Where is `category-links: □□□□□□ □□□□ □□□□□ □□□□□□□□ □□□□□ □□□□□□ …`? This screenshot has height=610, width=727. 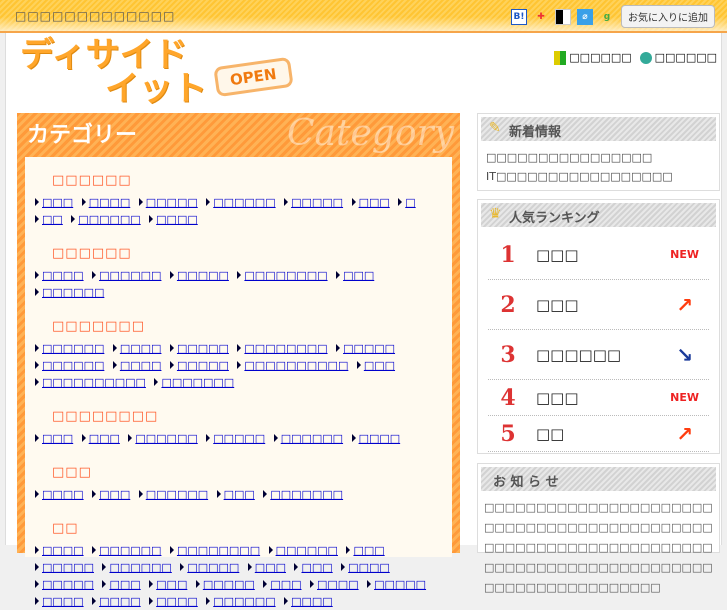 category-links: □□□□□□ □□□□ □□□□□ □□□□□□□□ □□□□□ □□□□□□ … is located at coordinates (238, 365).